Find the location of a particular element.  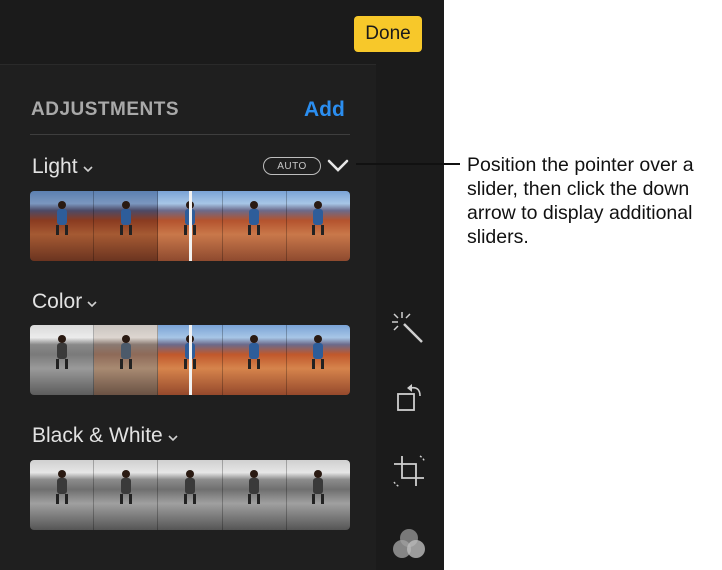

magic-wand-icon is located at coordinates (408, 328).